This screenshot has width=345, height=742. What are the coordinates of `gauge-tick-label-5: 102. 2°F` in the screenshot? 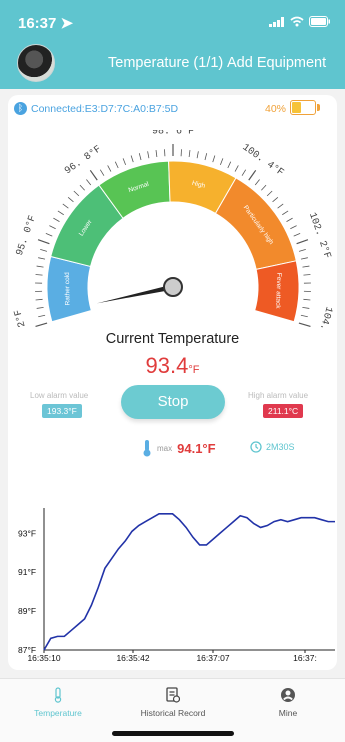 It's located at (319, 235).